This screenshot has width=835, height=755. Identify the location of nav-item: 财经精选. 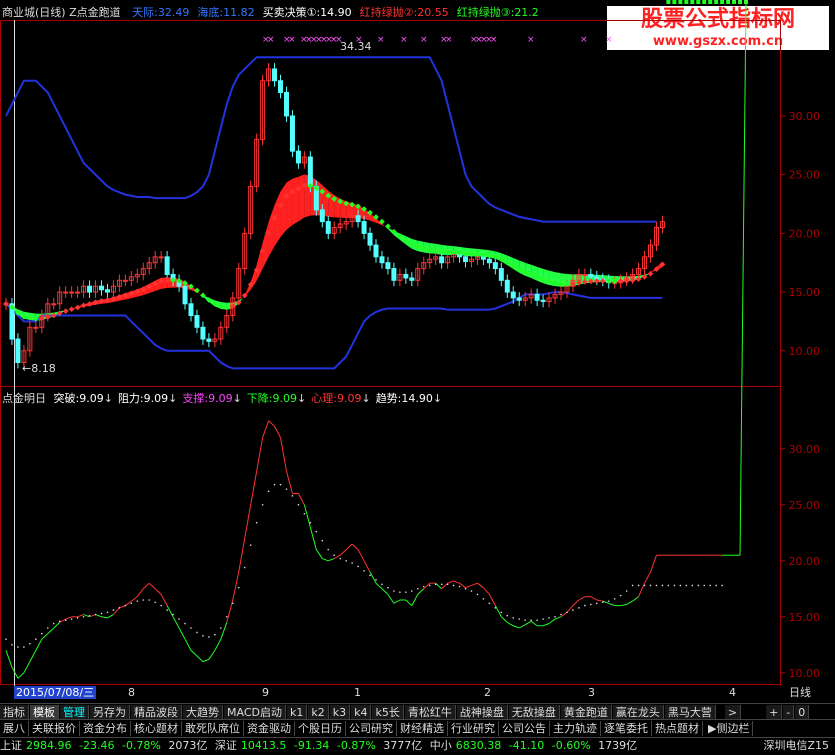
(422, 728).